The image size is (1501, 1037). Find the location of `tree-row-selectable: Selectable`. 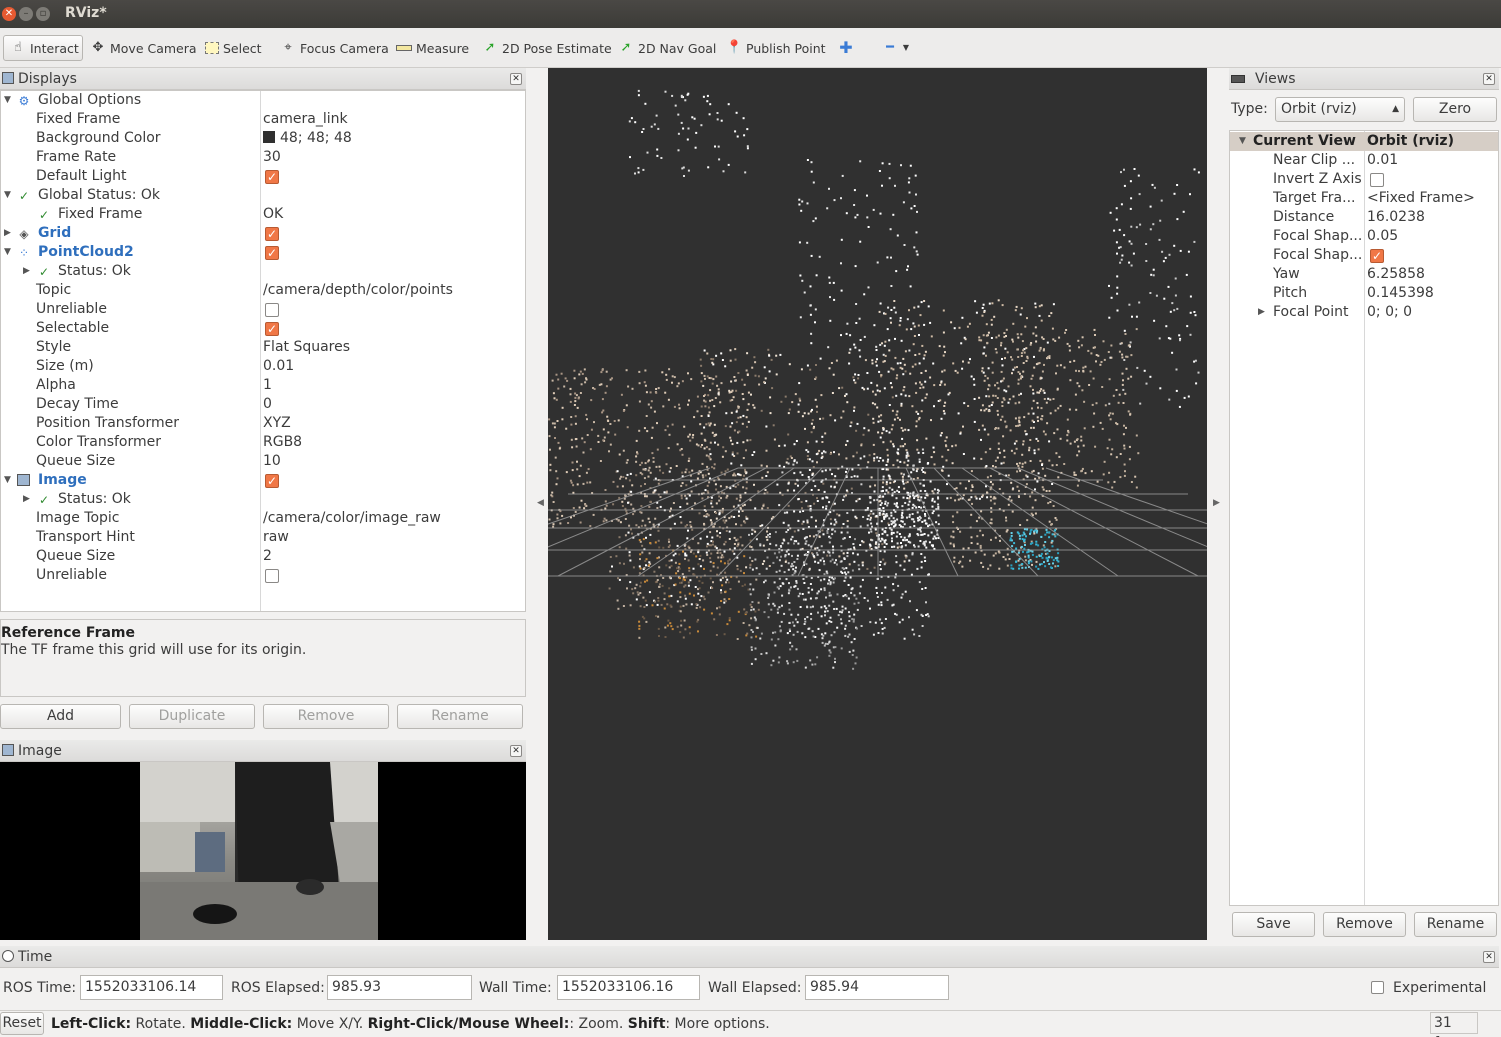

tree-row-selectable: Selectable is located at coordinates (263, 329).